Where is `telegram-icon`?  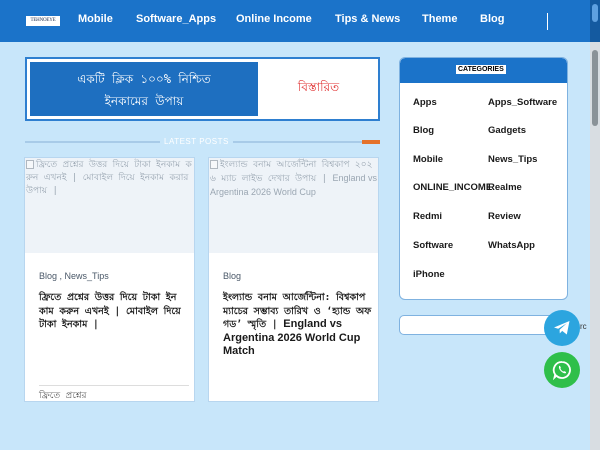
telegram-icon is located at coordinates (562, 328).